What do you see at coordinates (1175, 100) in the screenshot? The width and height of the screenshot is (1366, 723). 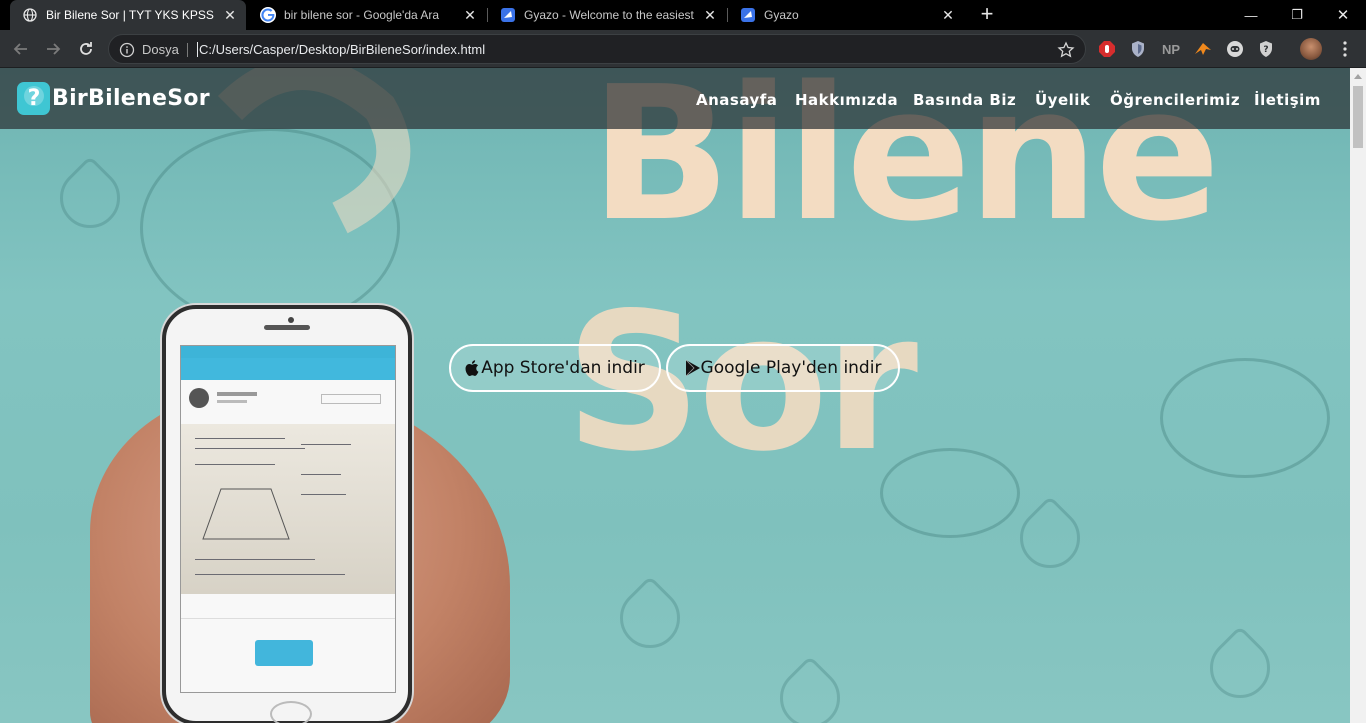 I see `nav-link-ogrencilerimiz: Öğrencilerimiz` at bounding box center [1175, 100].